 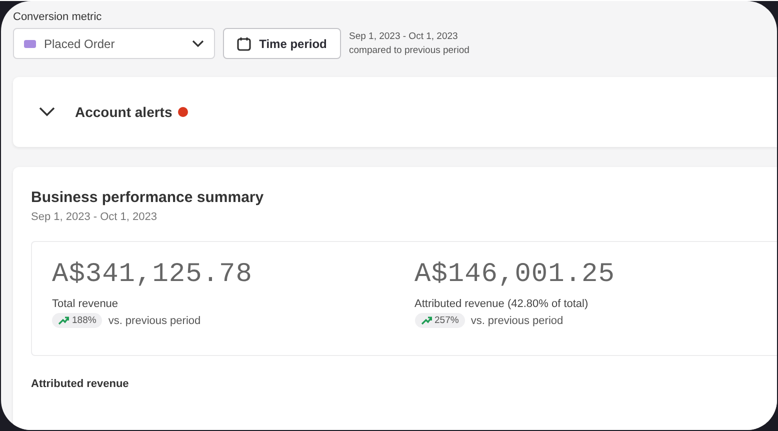 What do you see at coordinates (80, 384) in the screenshot?
I see `section-title: Attributed revenue` at bounding box center [80, 384].